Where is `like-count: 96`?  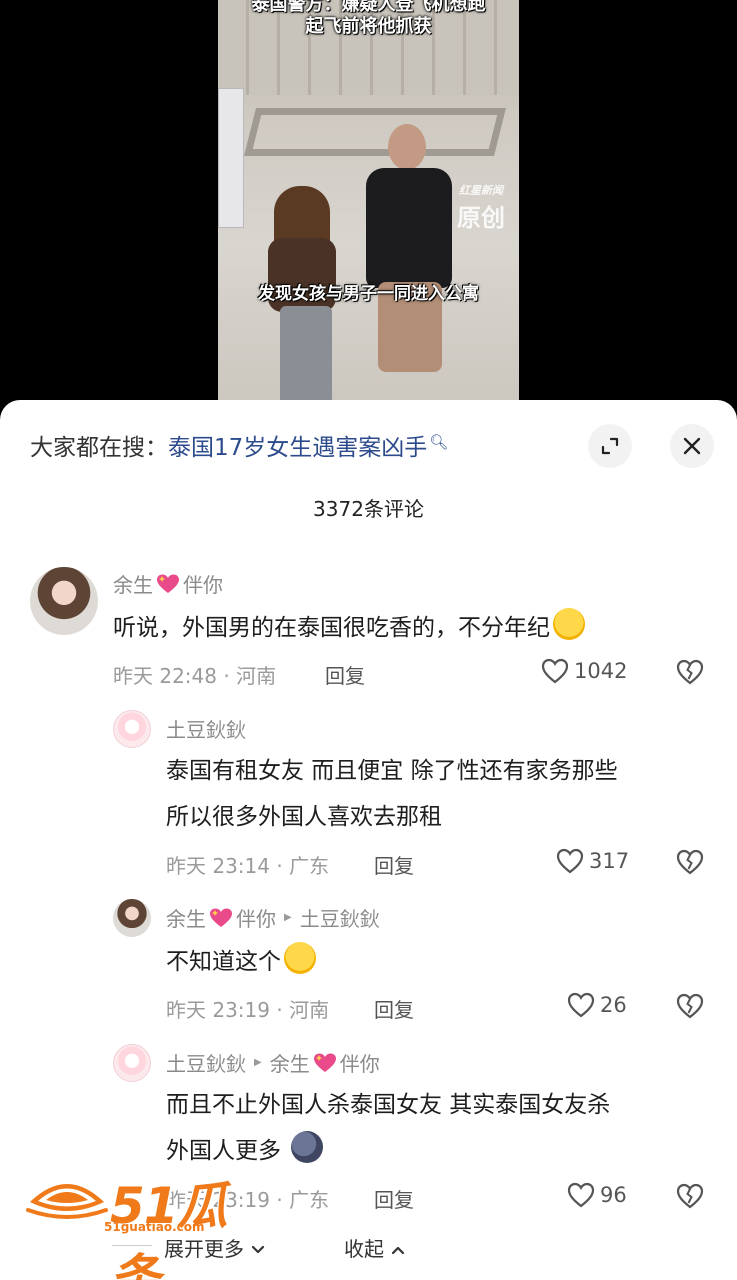
like-count: 96 is located at coordinates (613, 1195).